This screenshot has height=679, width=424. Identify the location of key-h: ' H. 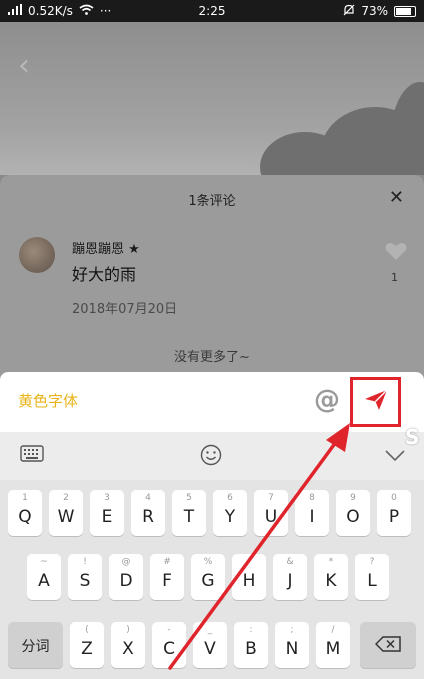
(249, 577).